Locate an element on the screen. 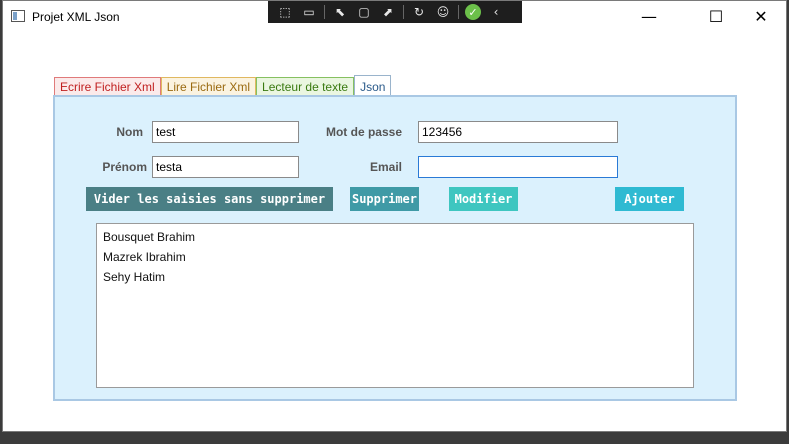  debug-toolbar: ⬚ ▭ ⬉ ▢ ⬈ ↻ ☺ ✓ ‹ is located at coordinates (395, 12).